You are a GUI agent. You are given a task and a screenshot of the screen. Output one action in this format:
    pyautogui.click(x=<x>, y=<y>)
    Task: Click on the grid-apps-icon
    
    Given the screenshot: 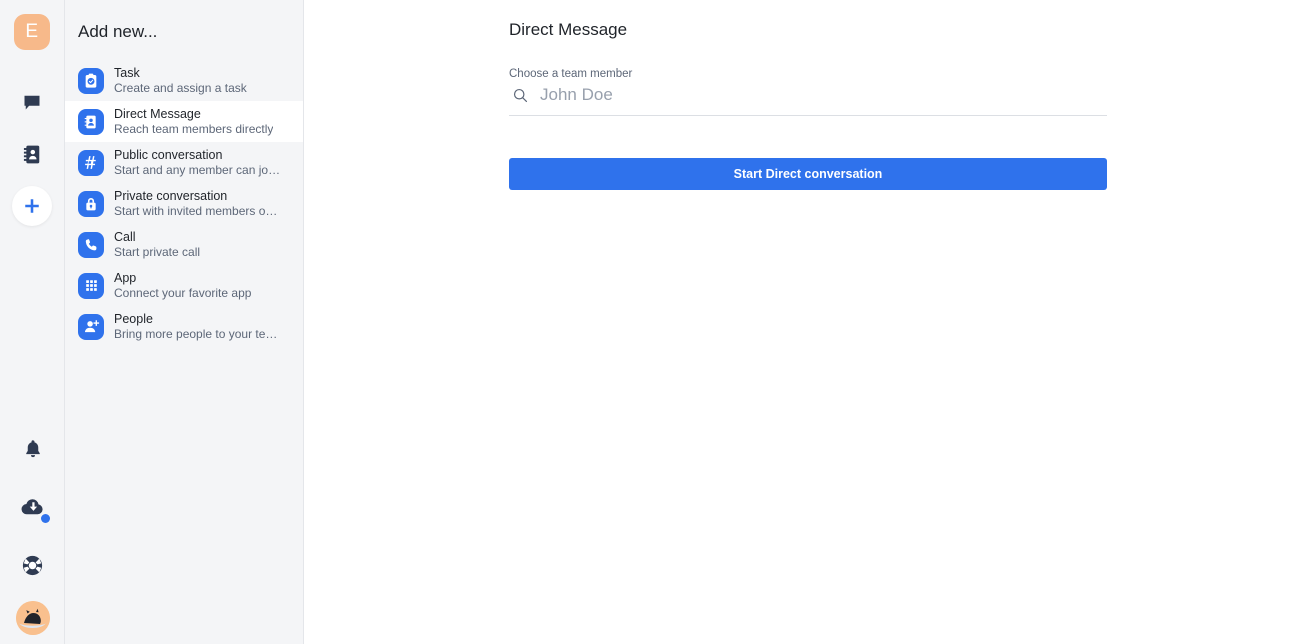 What is the action you would take?
    pyautogui.click(x=91, y=285)
    